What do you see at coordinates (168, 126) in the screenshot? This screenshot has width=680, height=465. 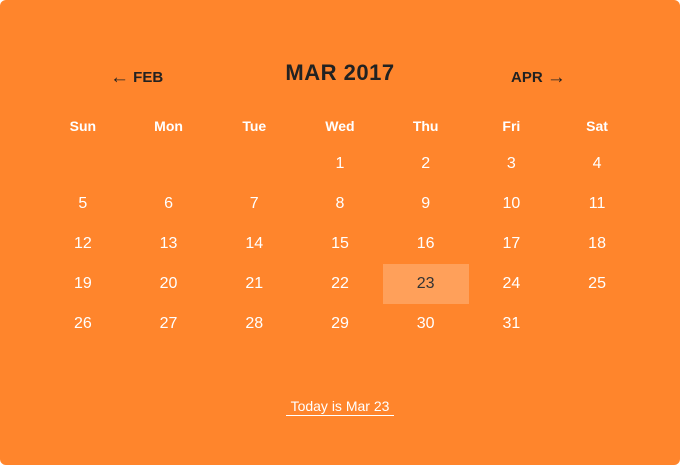 I see `weekday-label: Mon` at bounding box center [168, 126].